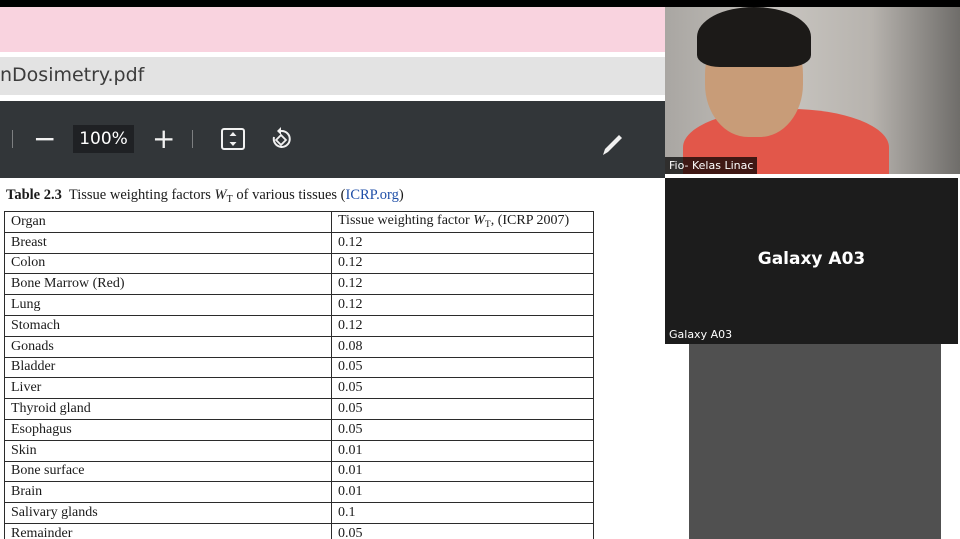  What do you see at coordinates (72, 75) in the screenshot?
I see `file-name: nDosimetry.pdf` at bounding box center [72, 75].